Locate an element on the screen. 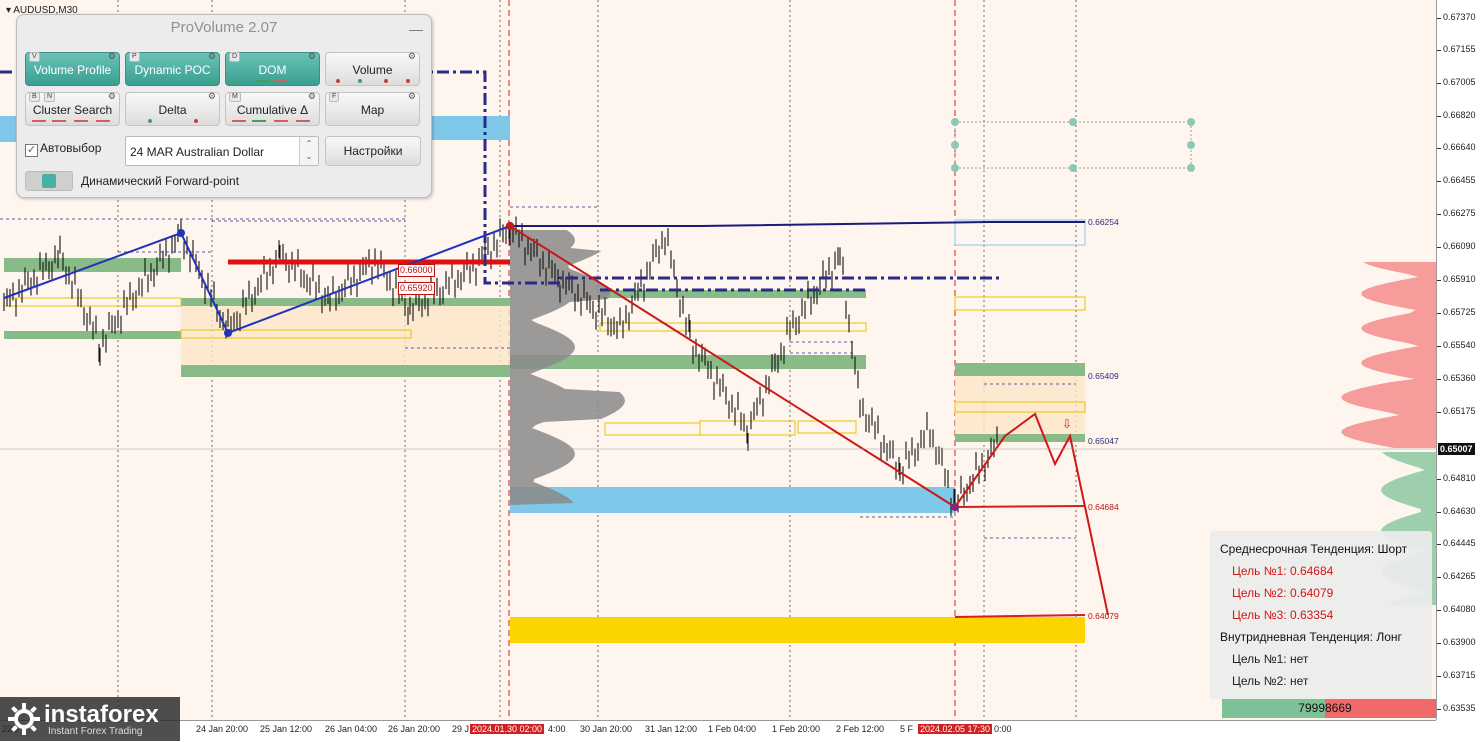 The image size is (1484, 742). price-tick: 0.65360 is located at coordinates (1456, 378).